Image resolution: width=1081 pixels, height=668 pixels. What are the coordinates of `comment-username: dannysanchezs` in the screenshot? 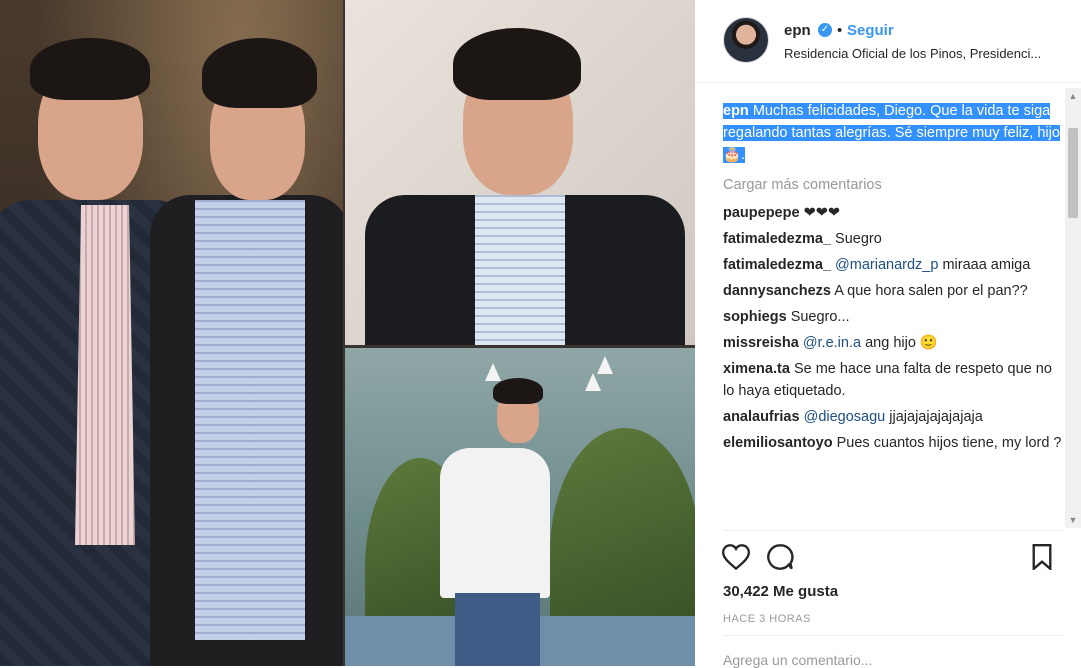 It's located at (777, 291).